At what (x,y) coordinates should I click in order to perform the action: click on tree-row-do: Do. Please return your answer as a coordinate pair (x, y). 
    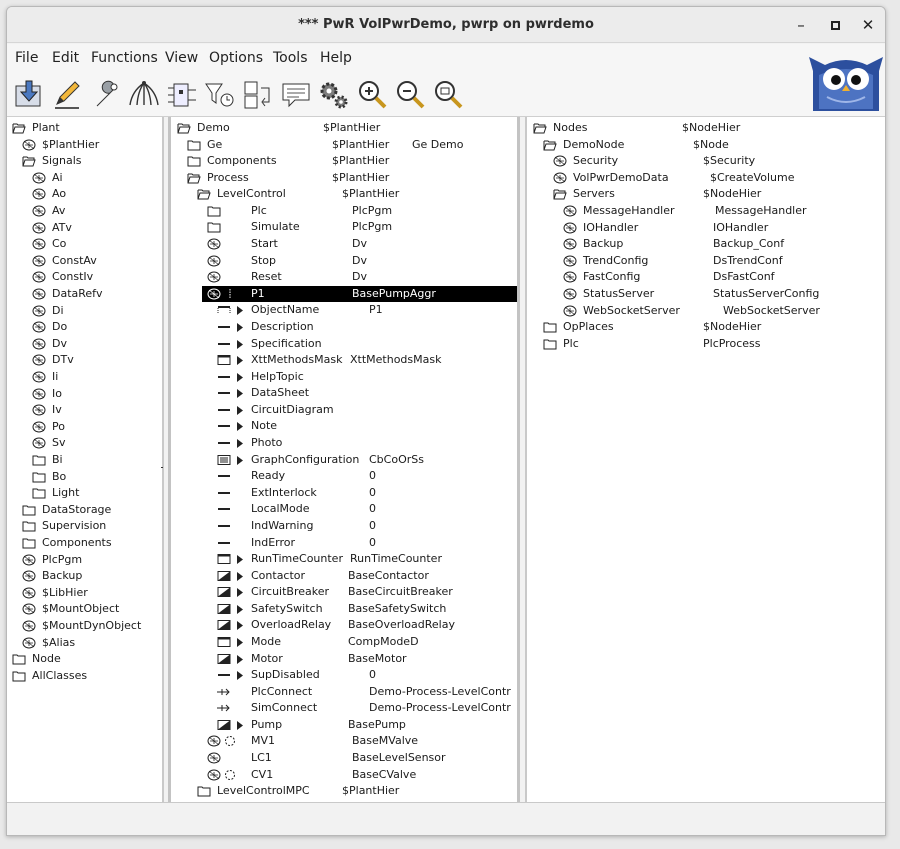
    Looking at the image, I should click on (84, 327).